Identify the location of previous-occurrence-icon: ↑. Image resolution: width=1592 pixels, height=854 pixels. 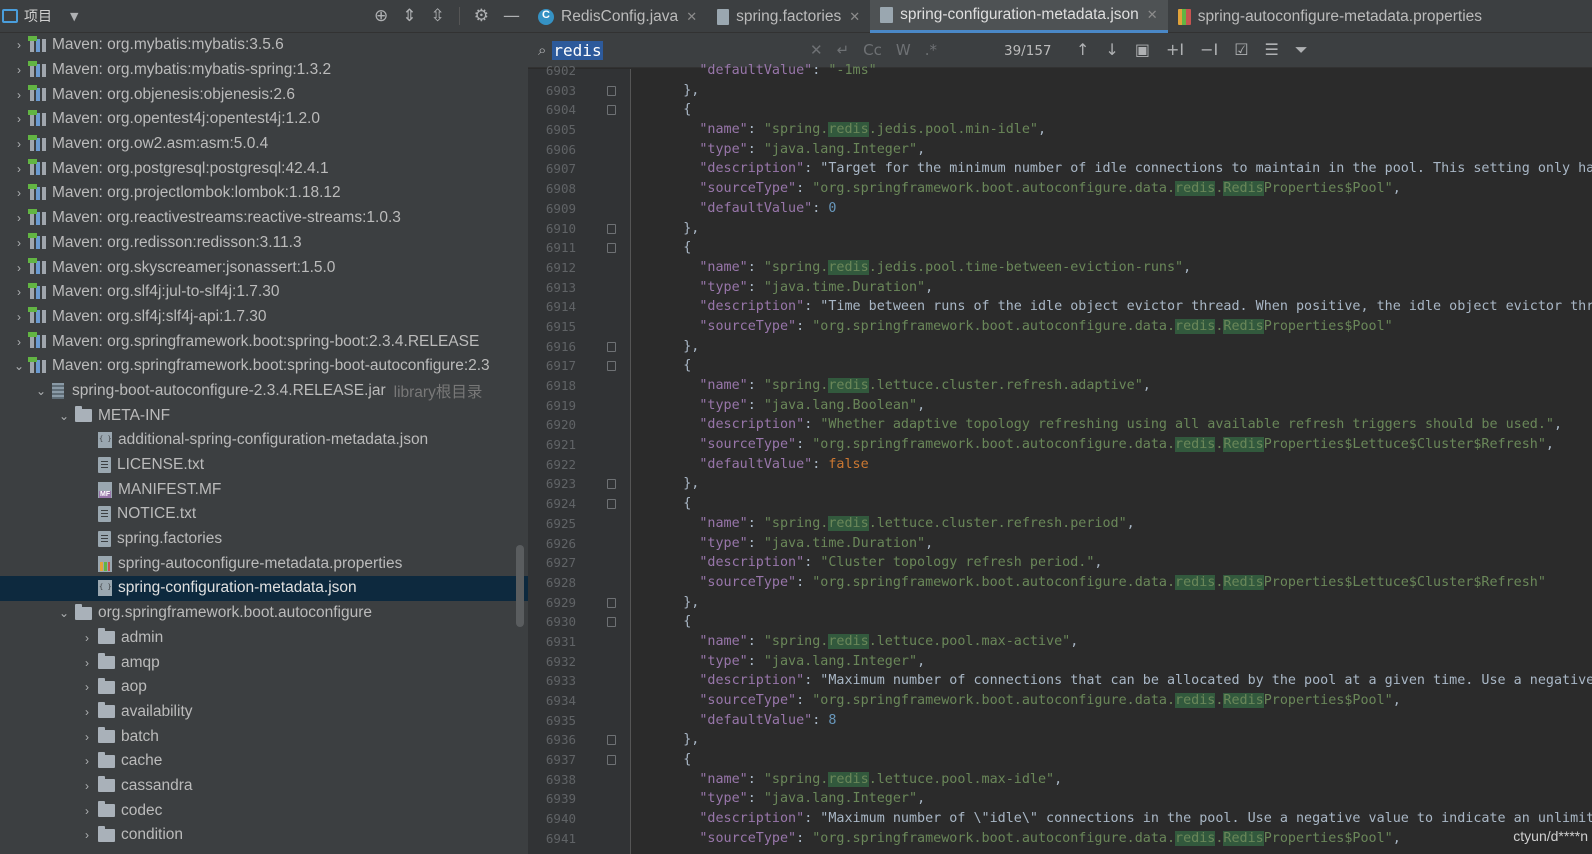
(1082, 50).